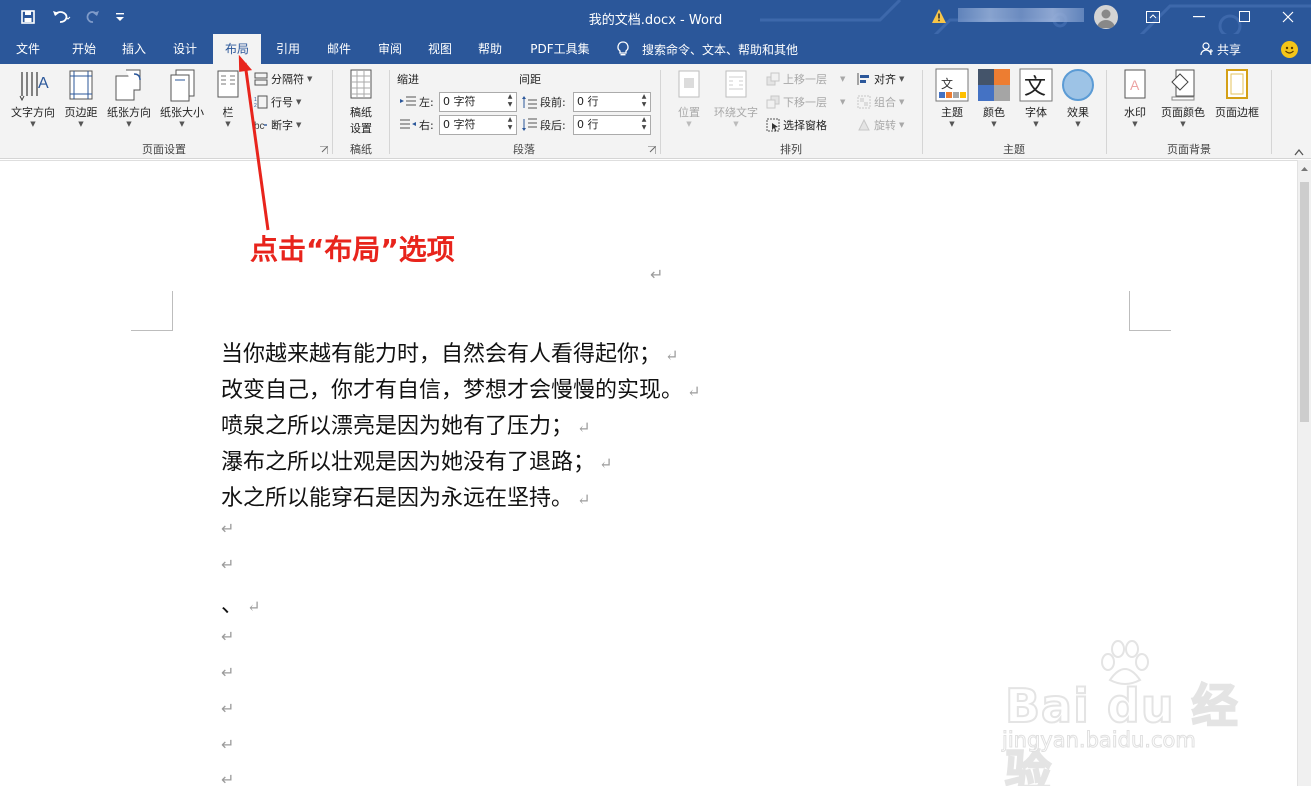 The width and height of the screenshot is (1311, 786). What do you see at coordinates (416, 460) in the screenshot?
I see `text-line: 瀑布之所以壮观是因为她没有了退路； ↵` at bounding box center [416, 460].